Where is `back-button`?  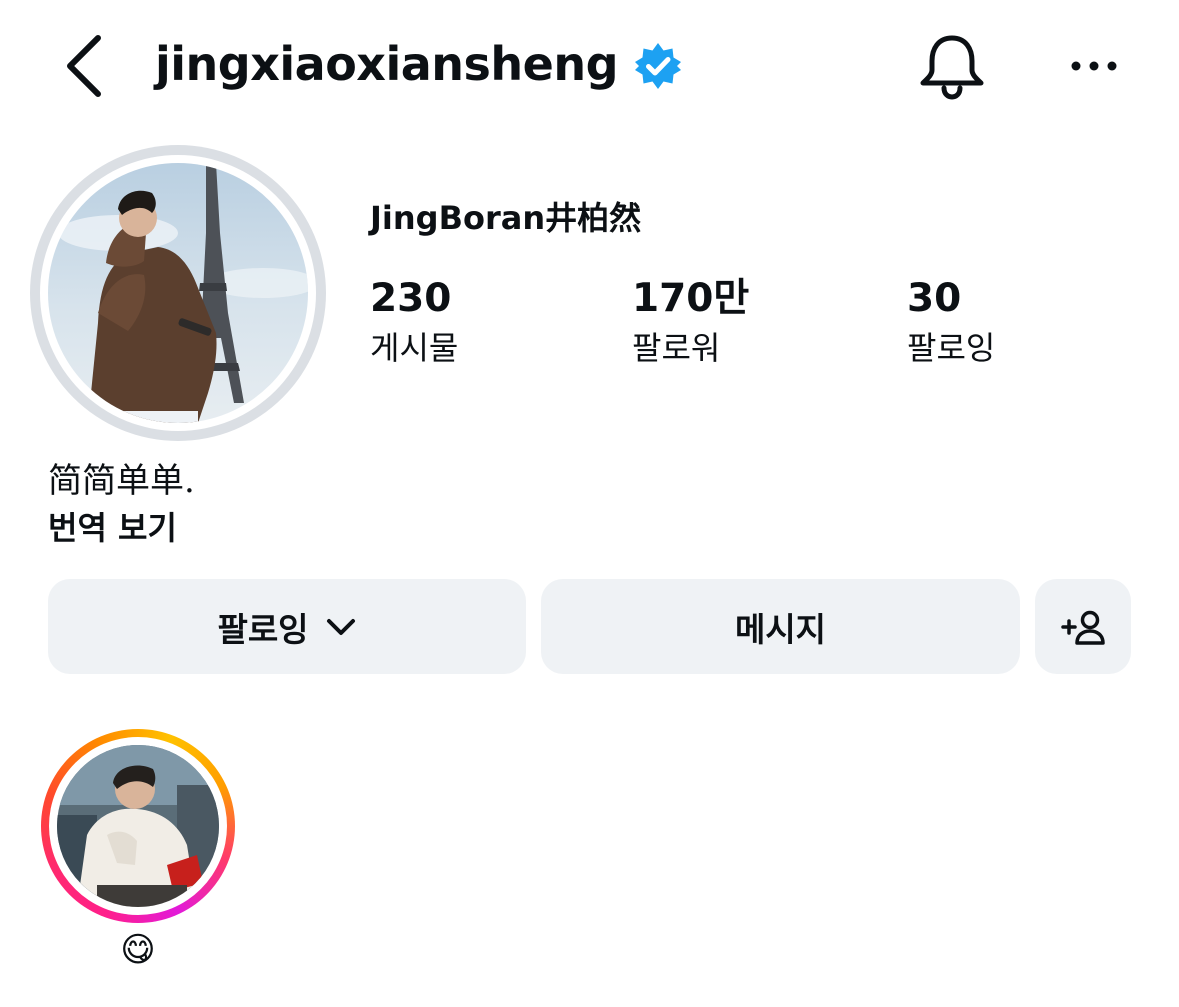
back-button is located at coordinates (85, 65).